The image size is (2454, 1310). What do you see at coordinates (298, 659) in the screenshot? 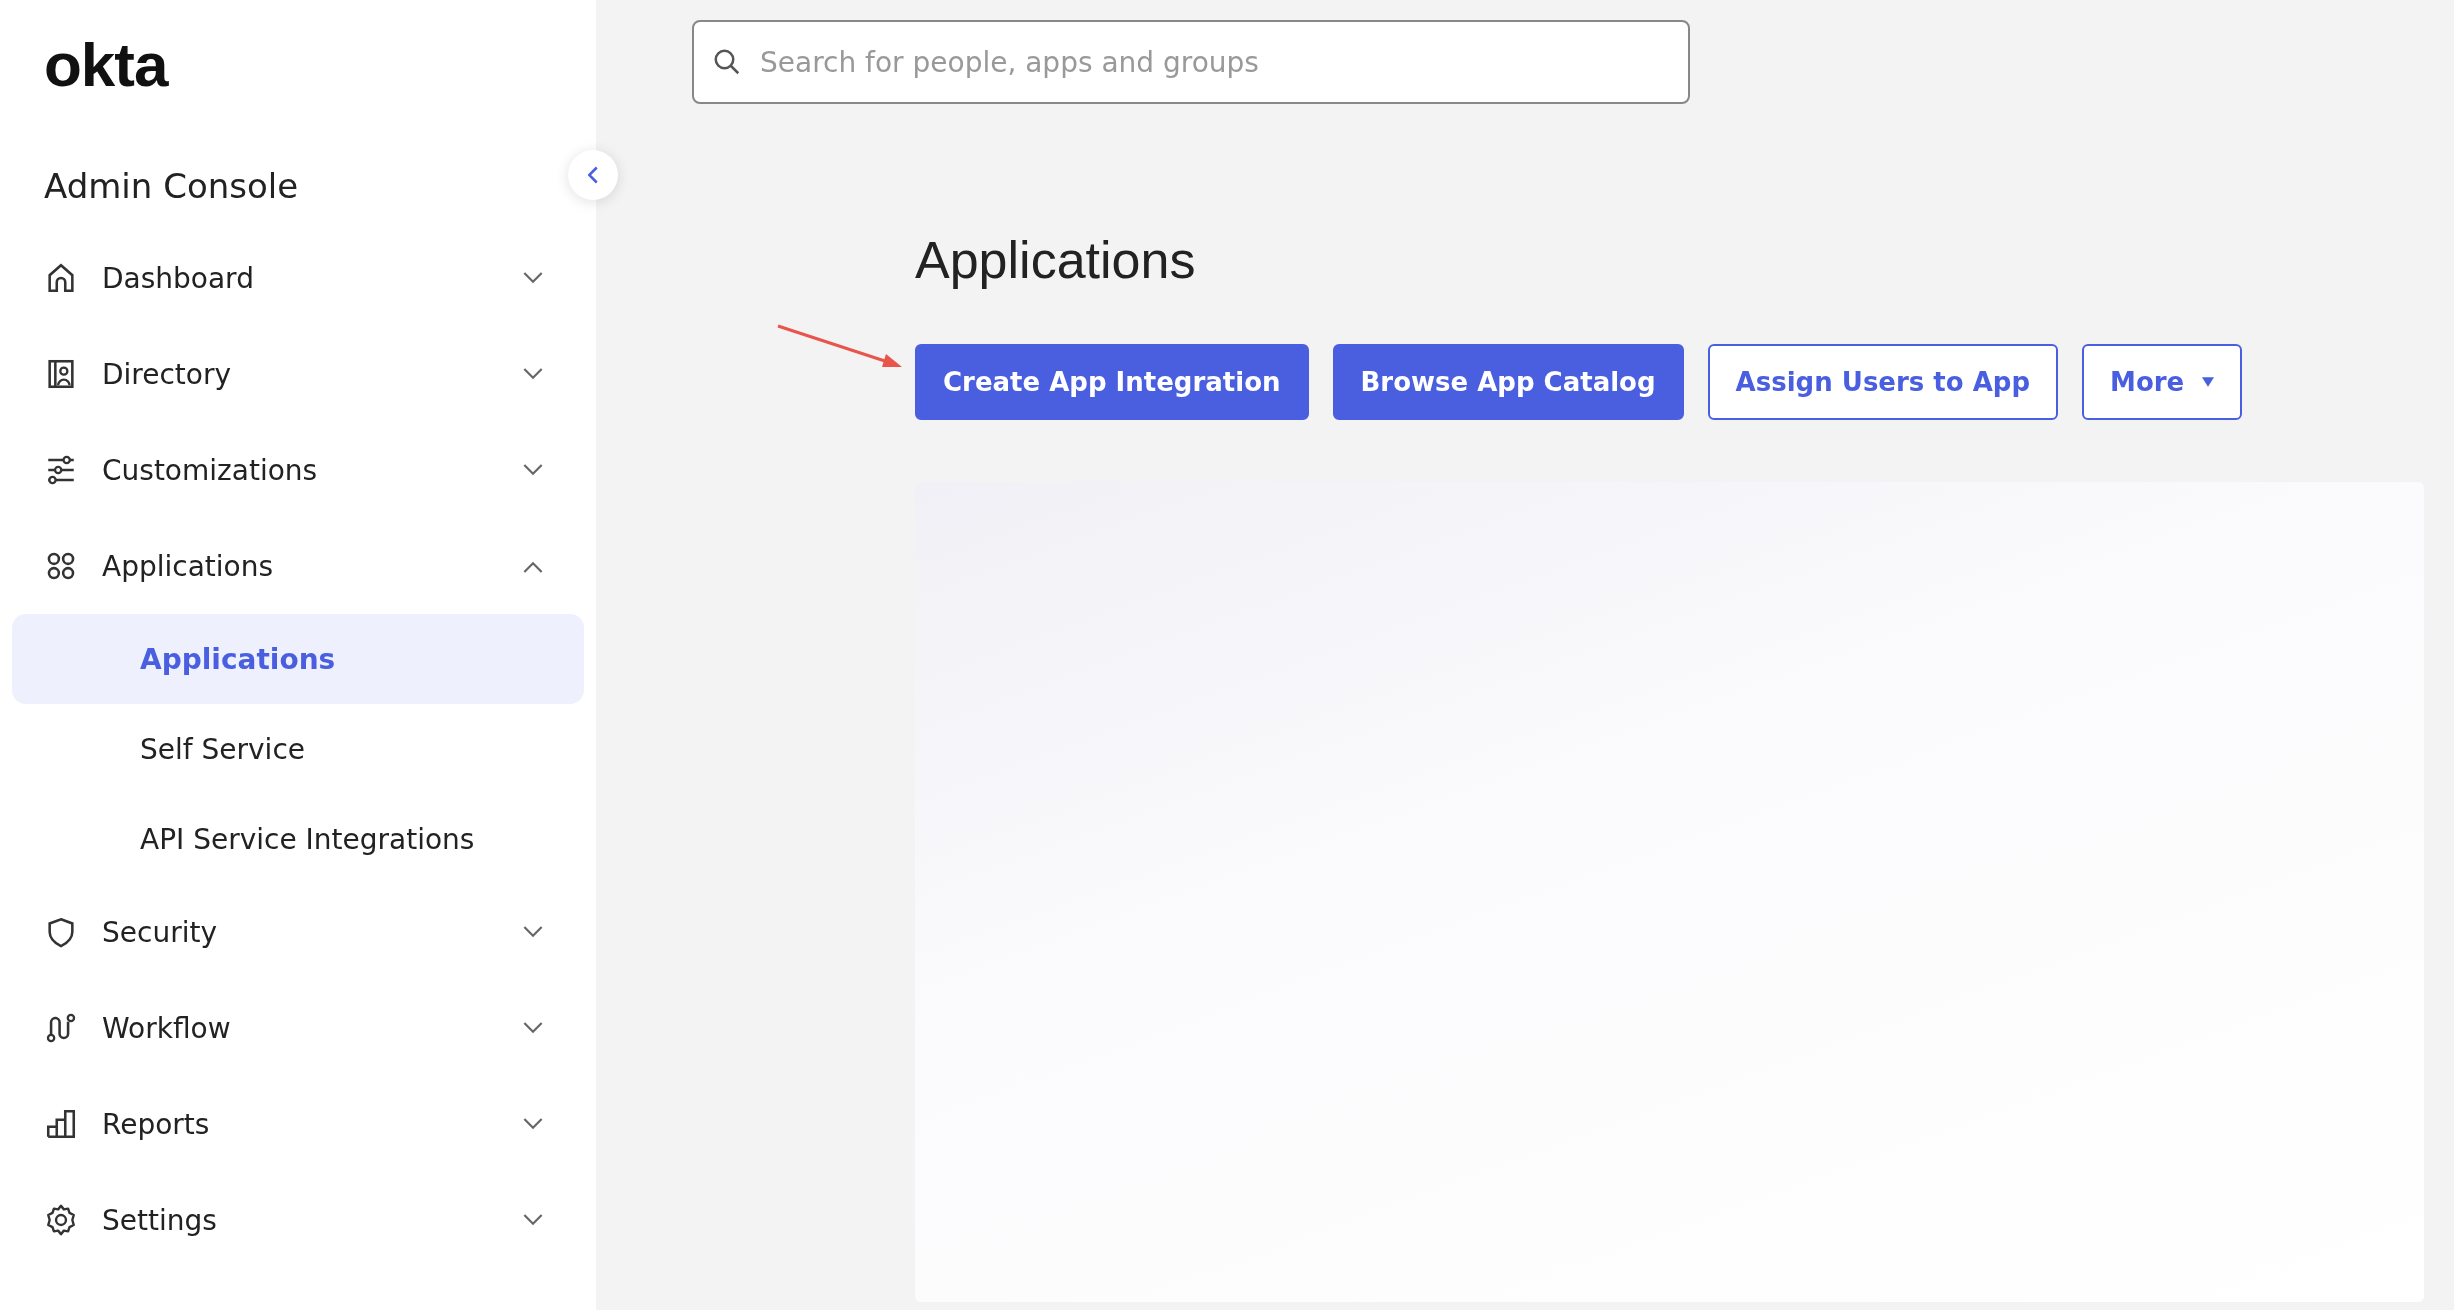
I see `nav-subitem: Applications` at bounding box center [298, 659].